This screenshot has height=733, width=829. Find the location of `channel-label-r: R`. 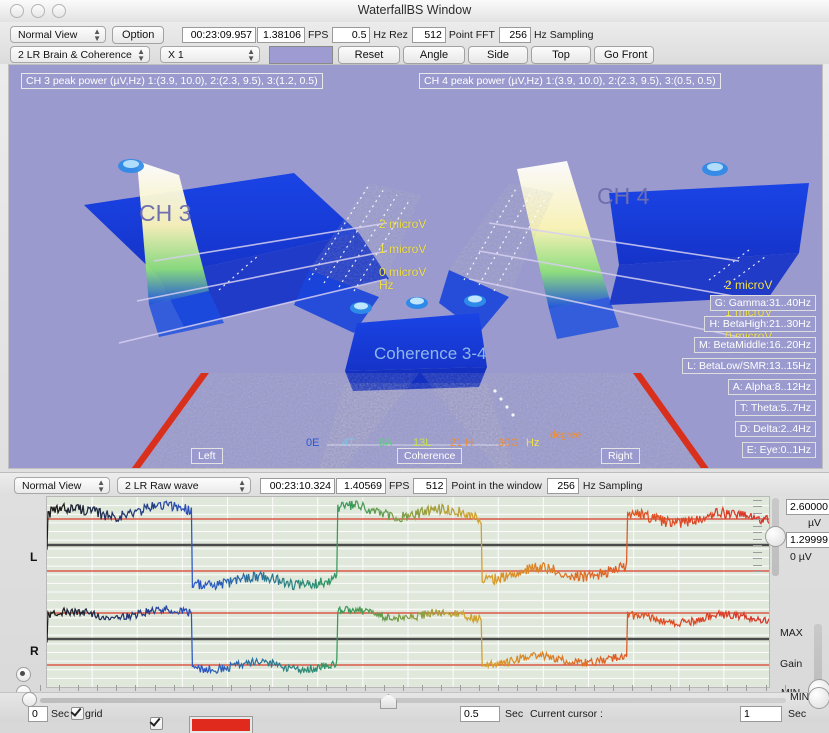

channel-label-r: R is located at coordinates (34, 651).